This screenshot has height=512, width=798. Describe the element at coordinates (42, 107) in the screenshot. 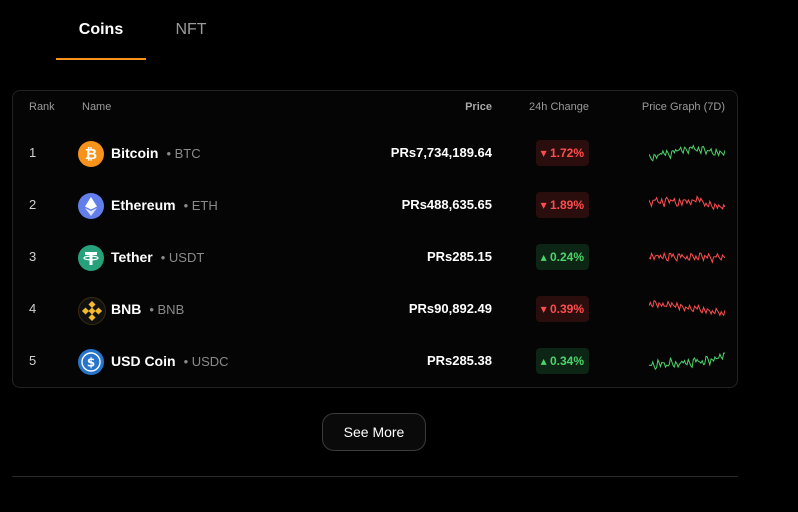

I see `column-header-rank: Rank` at that location.